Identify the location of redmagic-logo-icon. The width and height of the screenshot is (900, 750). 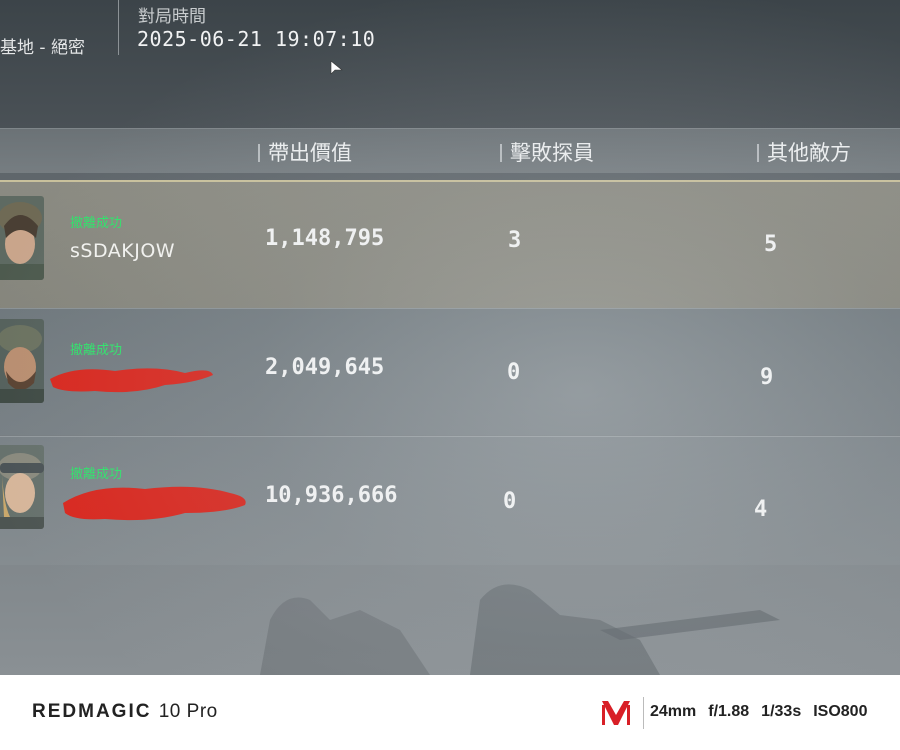
(616, 713).